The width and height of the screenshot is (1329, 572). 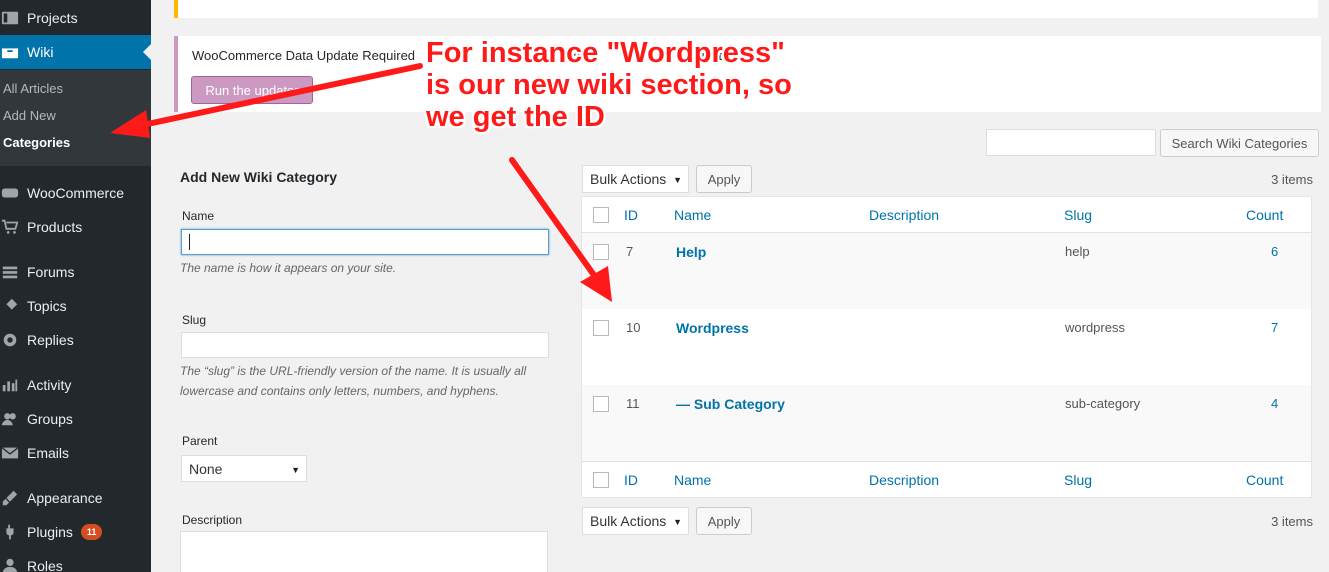 I want to click on row-name-link: — Sub Category, so click(x=730, y=404).